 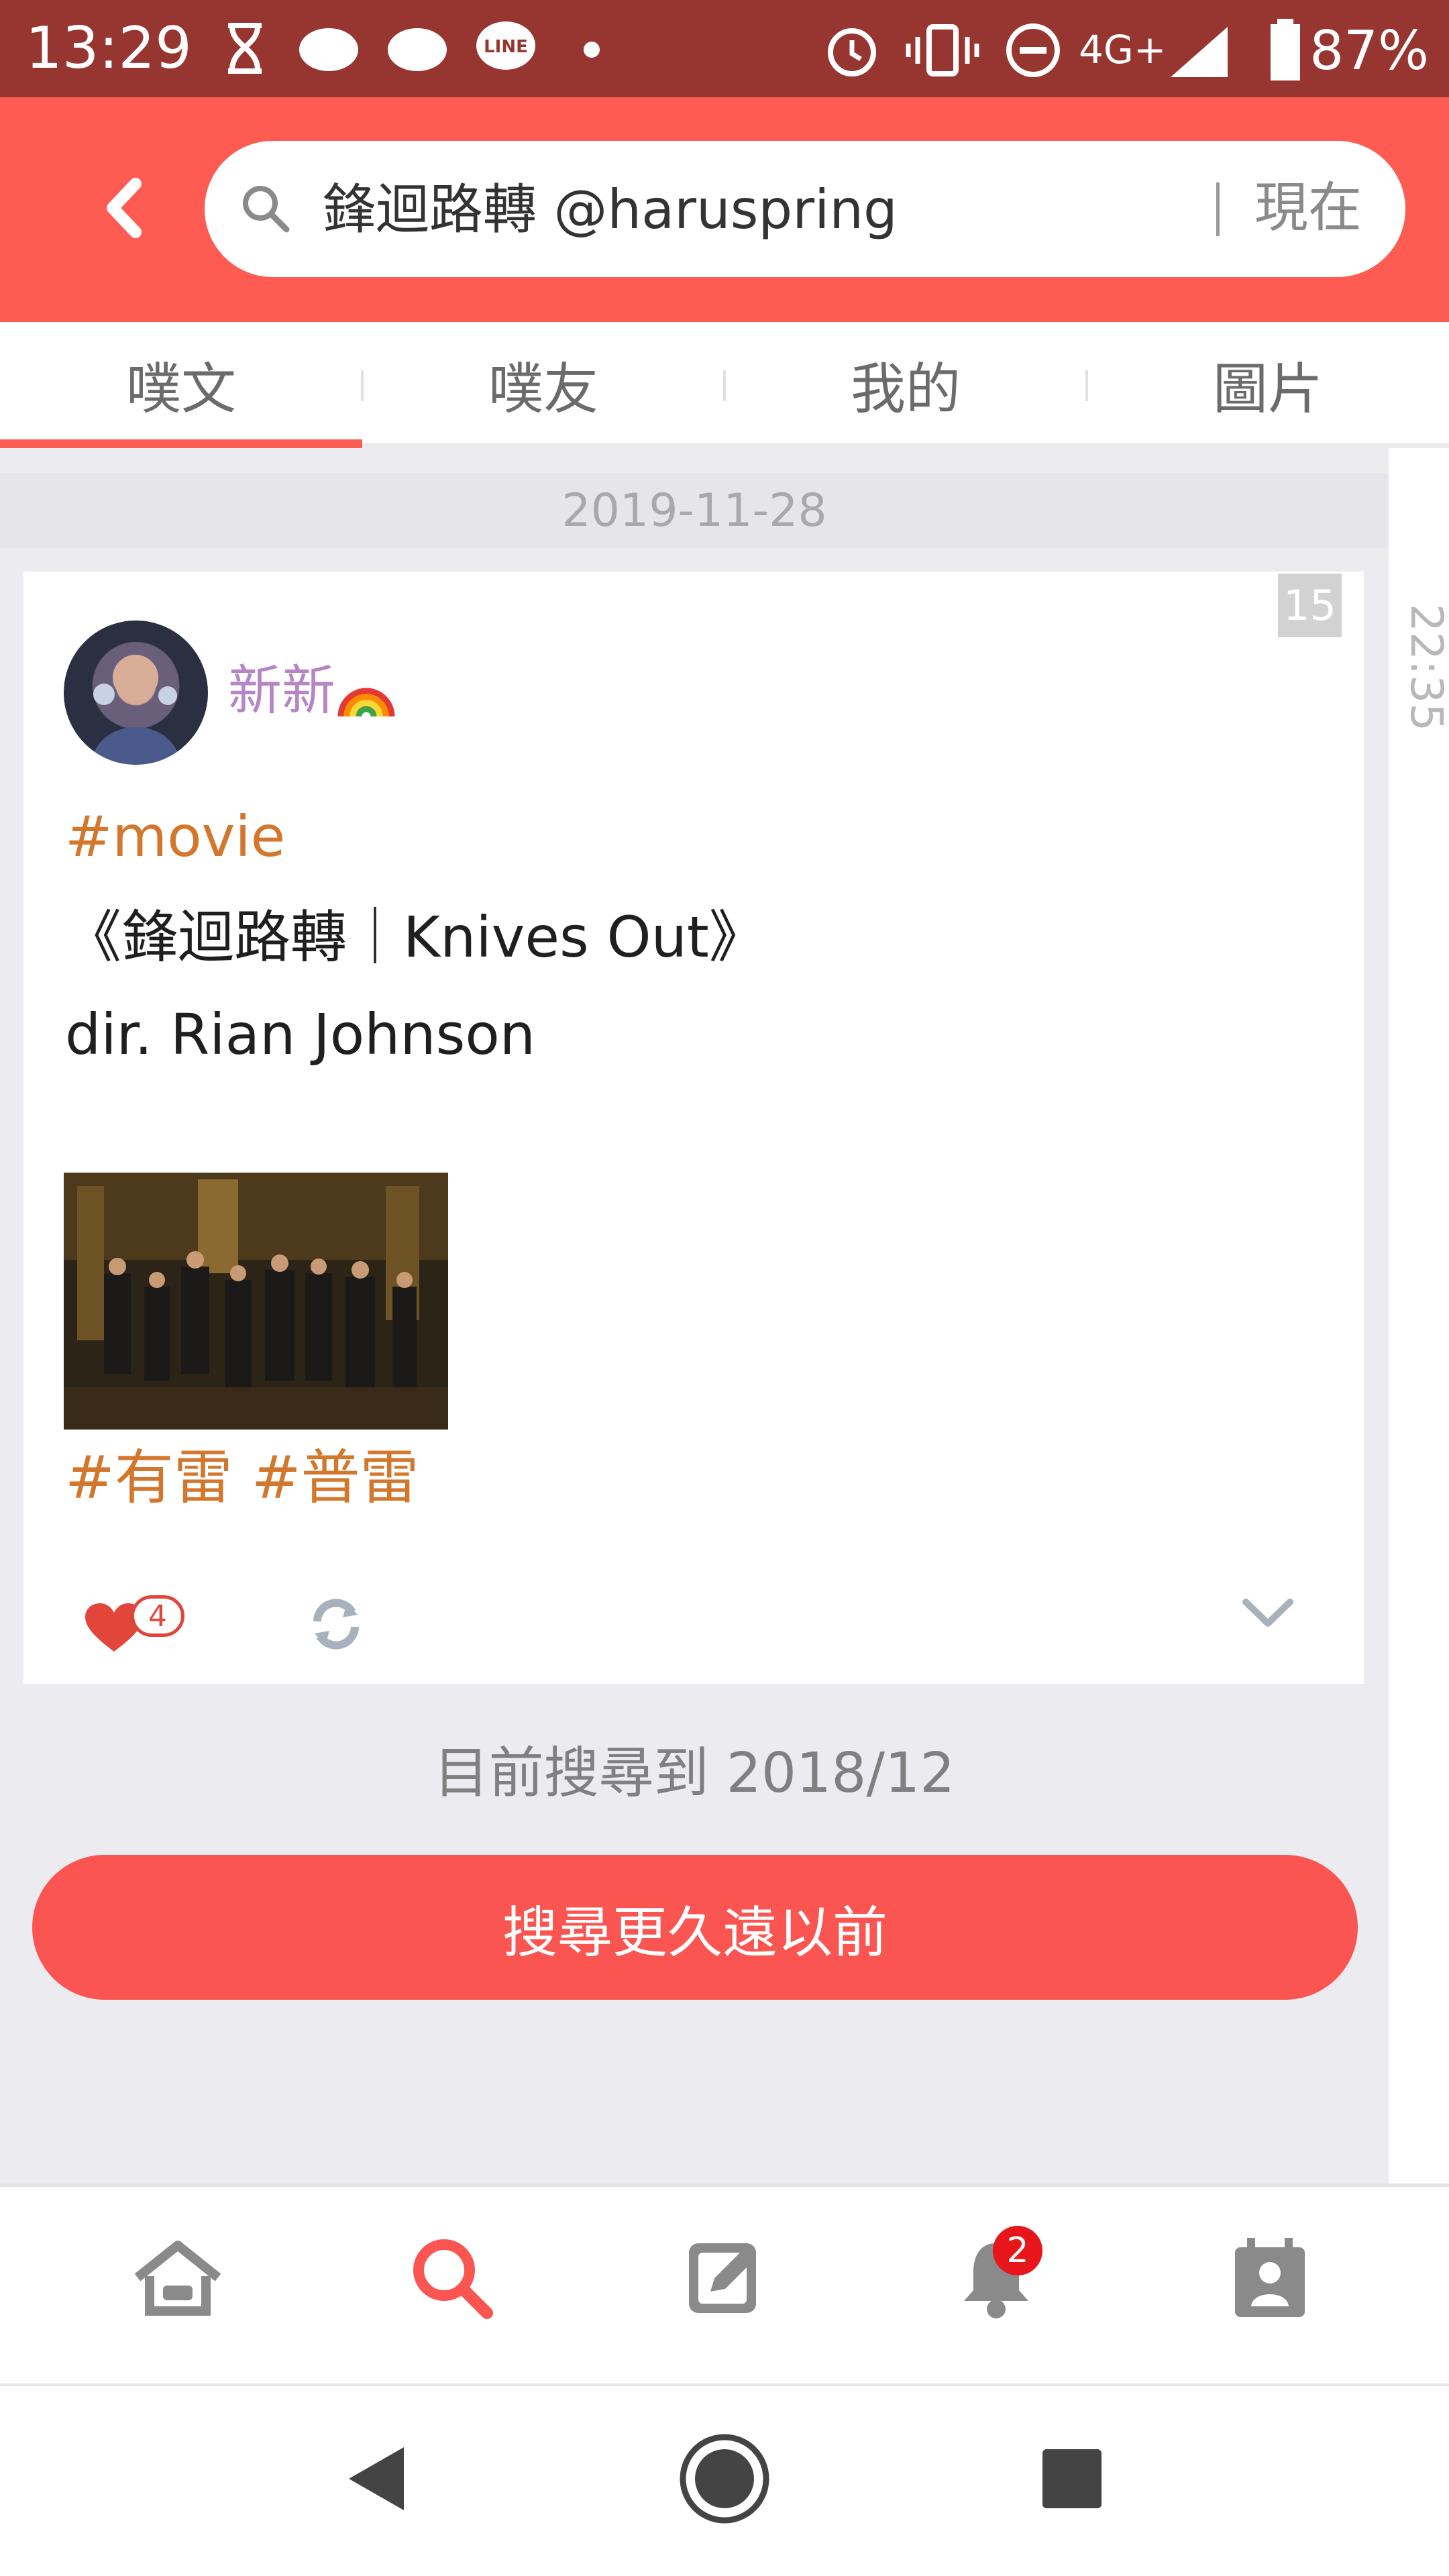 What do you see at coordinates (157, 1616) in the screenshot?
I see `like-count: 4` at bounding box center [157, 1616].